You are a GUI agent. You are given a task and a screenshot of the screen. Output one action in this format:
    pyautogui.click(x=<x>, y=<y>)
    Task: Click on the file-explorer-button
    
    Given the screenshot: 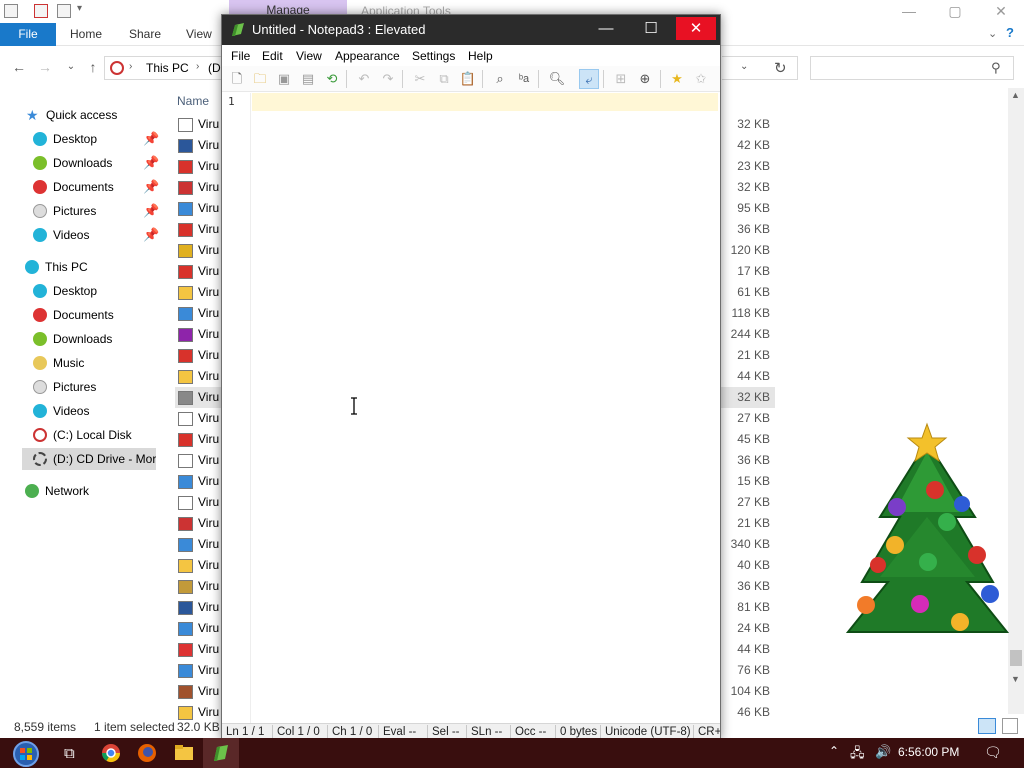 What is the action you would take?
    pyautogui.click(x=184, y=753)
    